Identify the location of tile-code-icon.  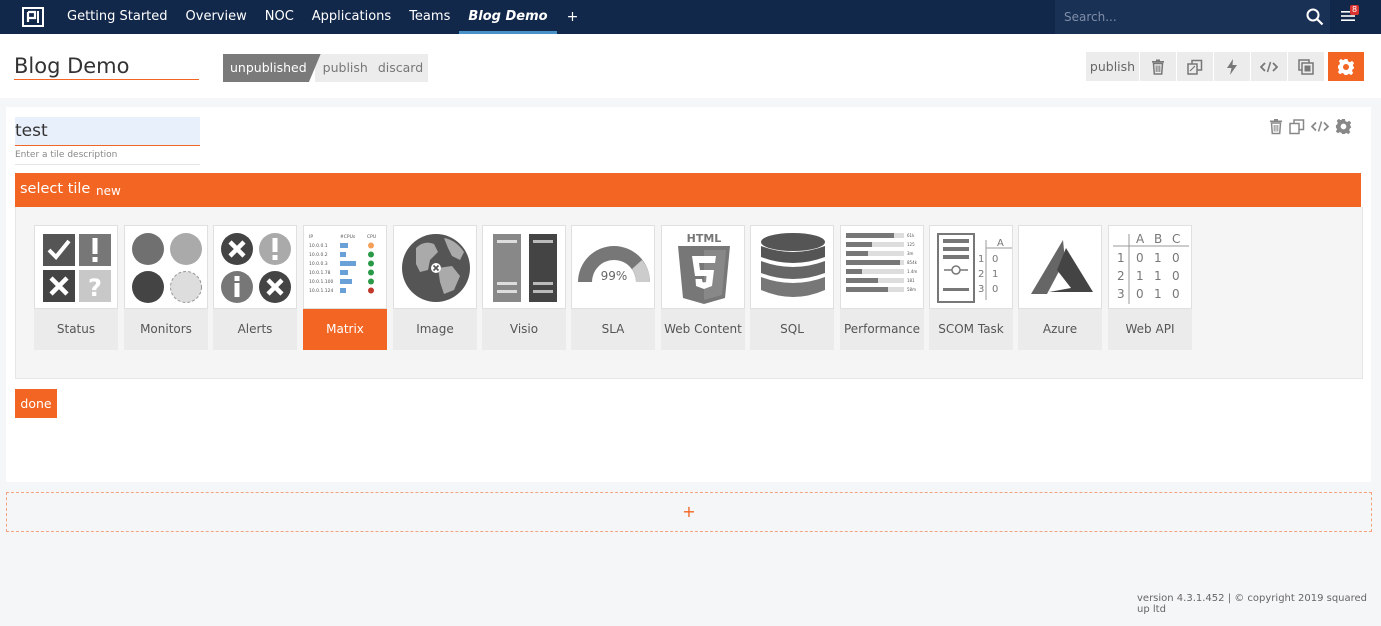
(1320, 126).